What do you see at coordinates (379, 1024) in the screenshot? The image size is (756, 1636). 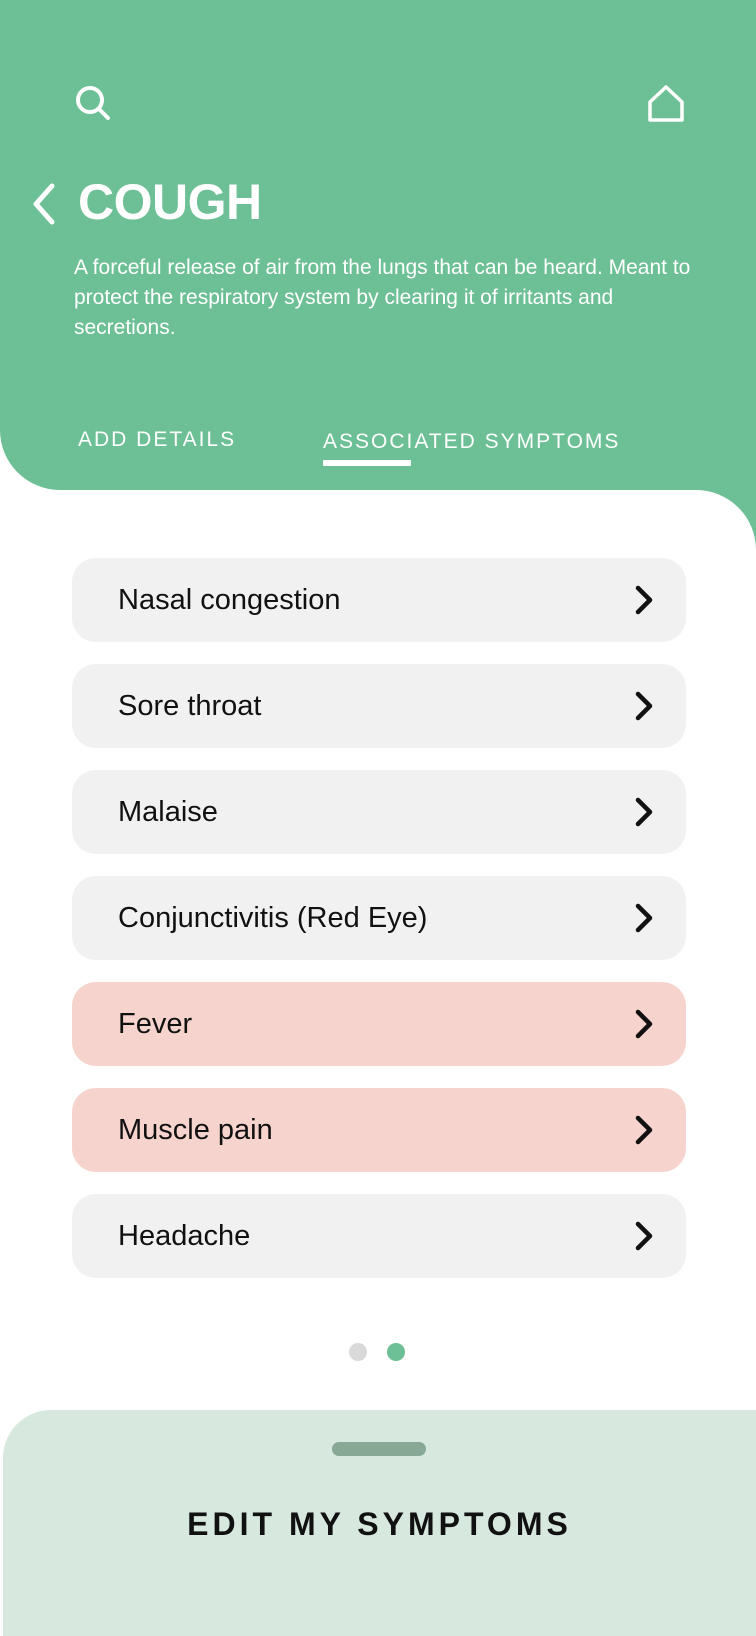 I see `symptom-item-fever: Fever` at bounding box center [379, 1024].